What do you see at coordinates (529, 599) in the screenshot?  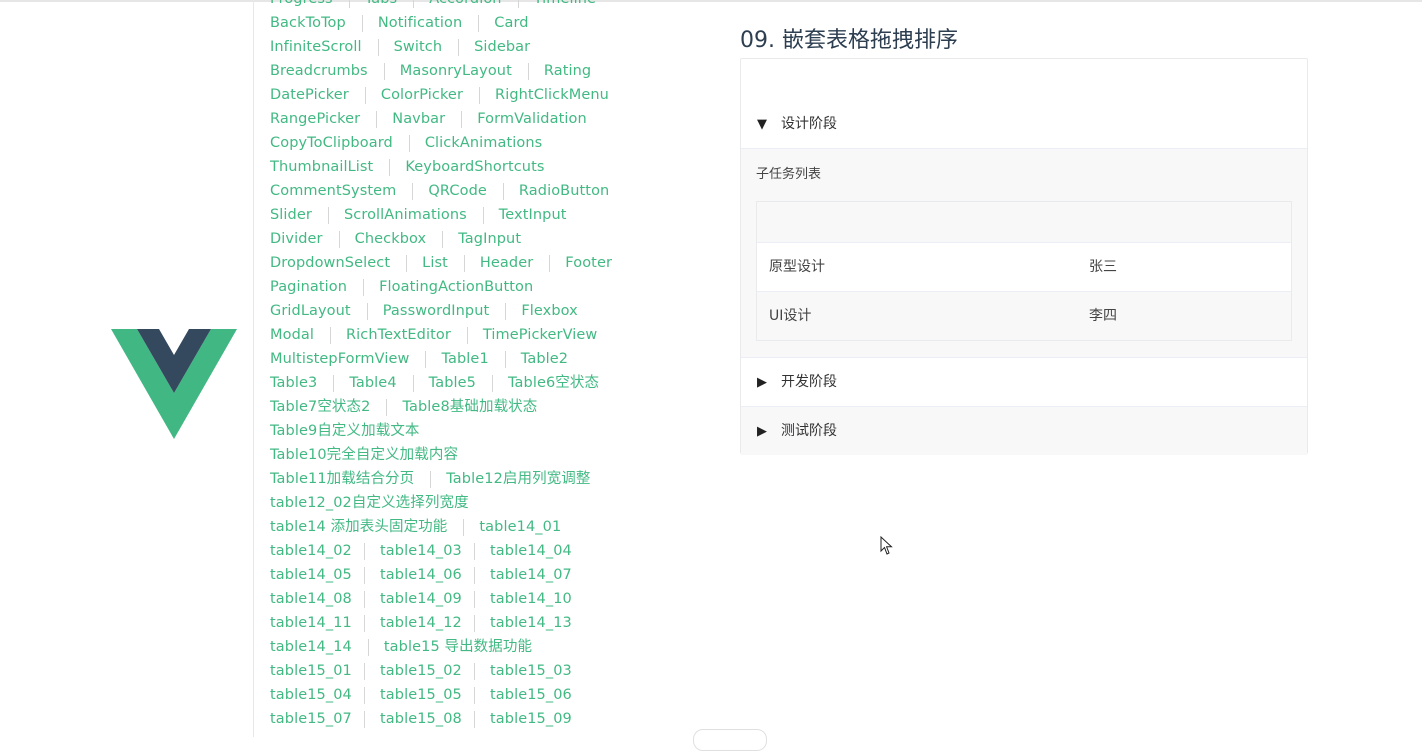 I see `nav-link: table14_10` at bounding box center [529, 599].